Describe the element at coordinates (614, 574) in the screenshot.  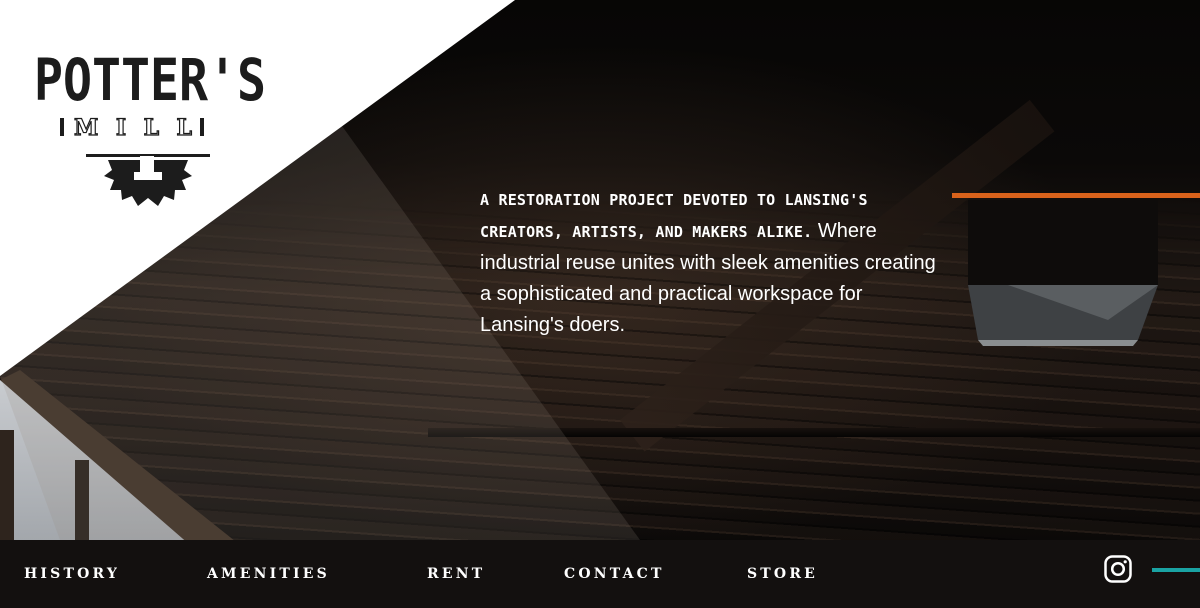
I see `nav-contact: CONTACT` at that location.